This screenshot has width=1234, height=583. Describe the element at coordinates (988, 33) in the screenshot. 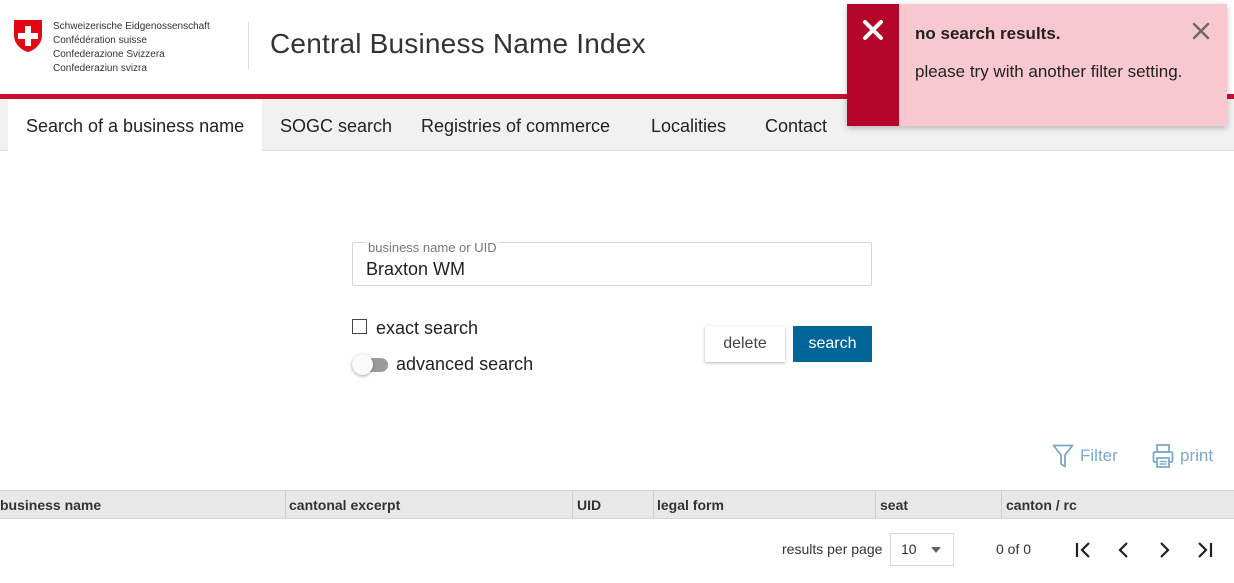

I see `toast-title: no search results.` at that location.